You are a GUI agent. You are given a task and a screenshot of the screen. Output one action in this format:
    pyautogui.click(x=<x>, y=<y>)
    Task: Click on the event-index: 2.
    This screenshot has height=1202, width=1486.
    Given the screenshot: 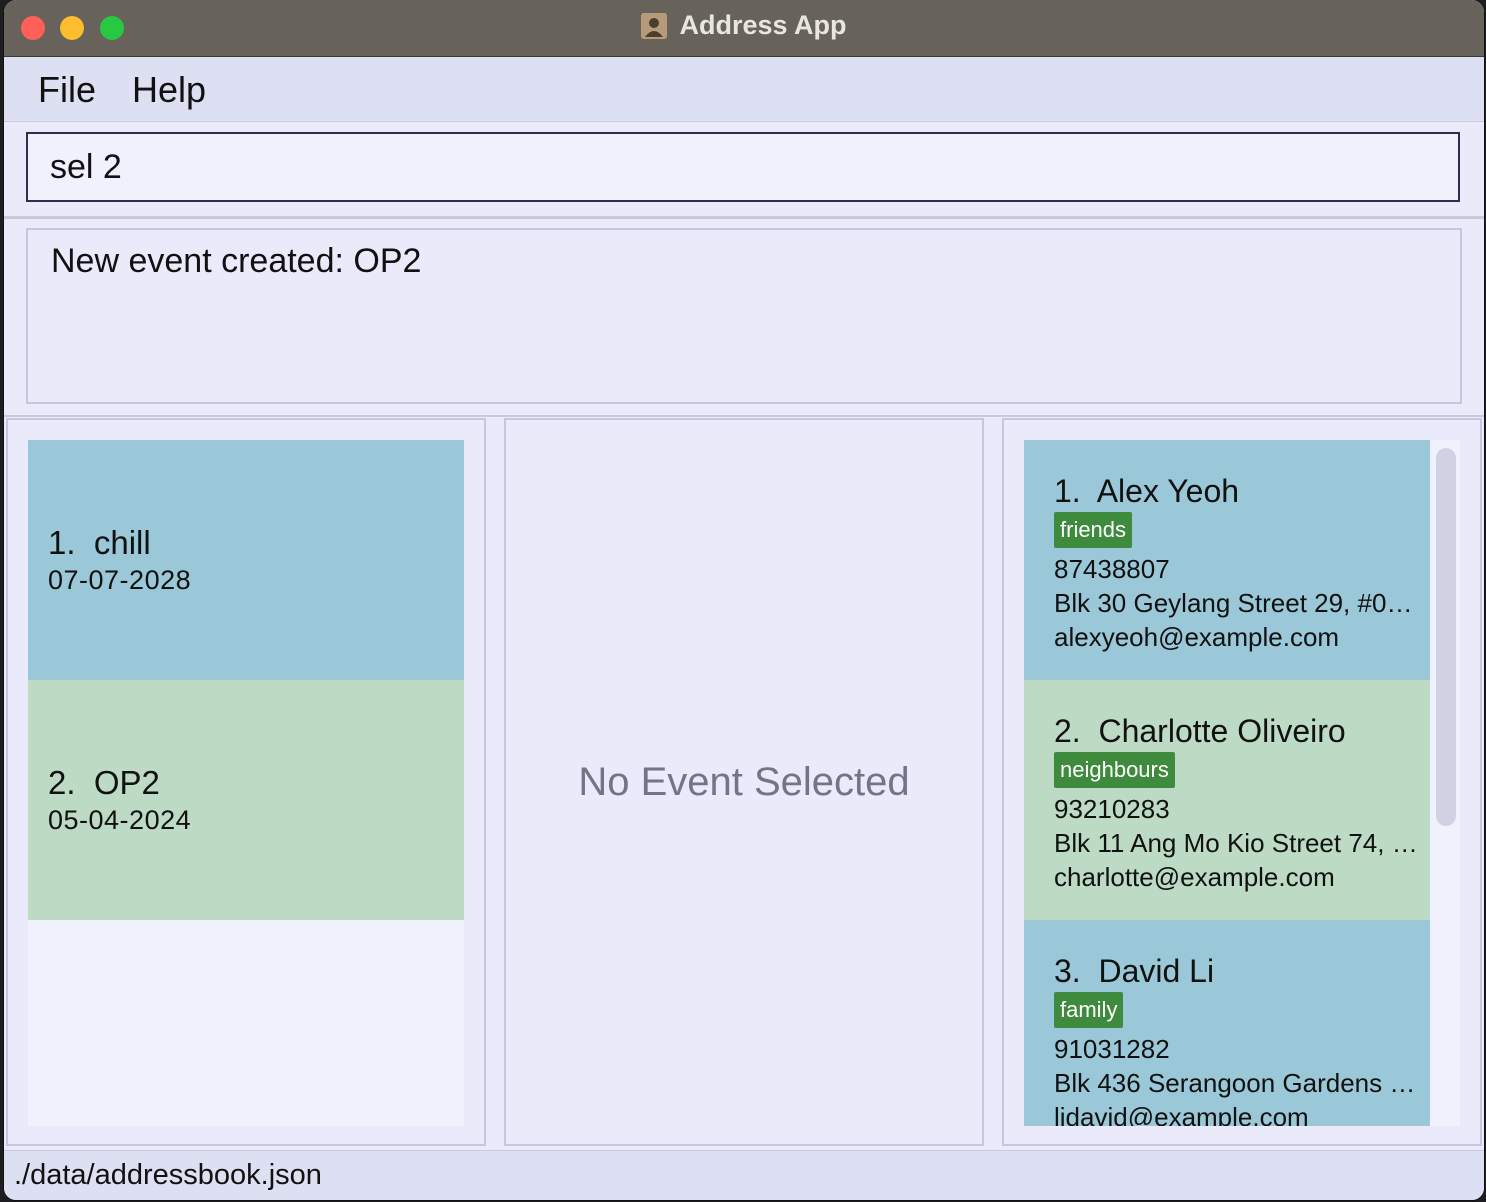 What is the action you would take?
    pyautogui.click(x=62, y=782)
    